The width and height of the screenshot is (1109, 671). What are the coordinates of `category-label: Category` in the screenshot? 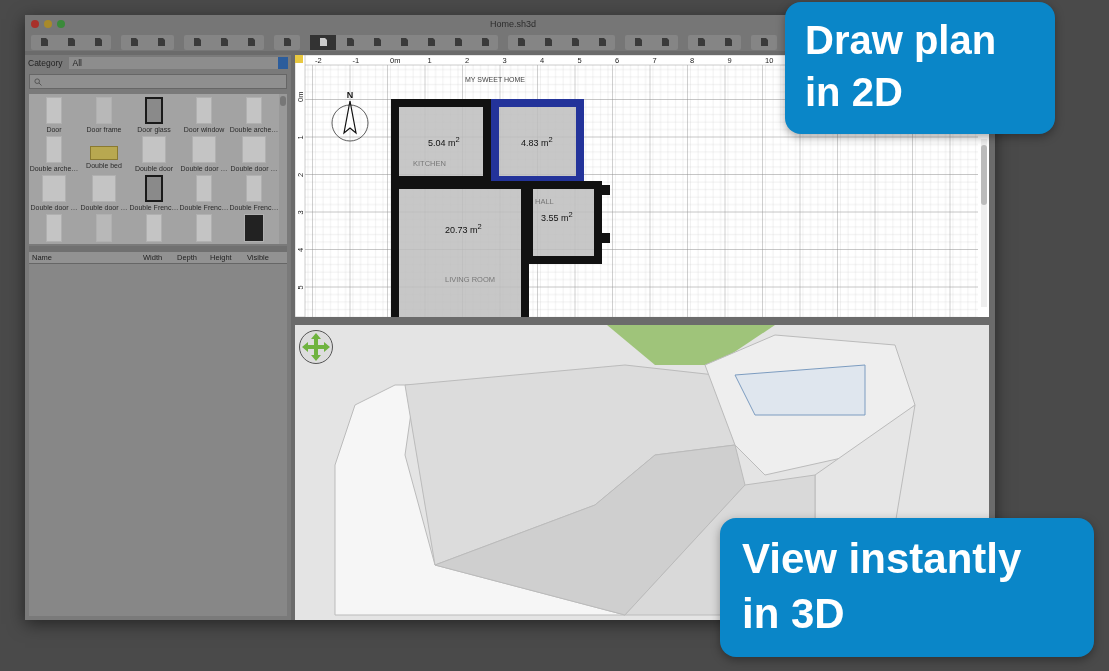 It's located at (45, 63).